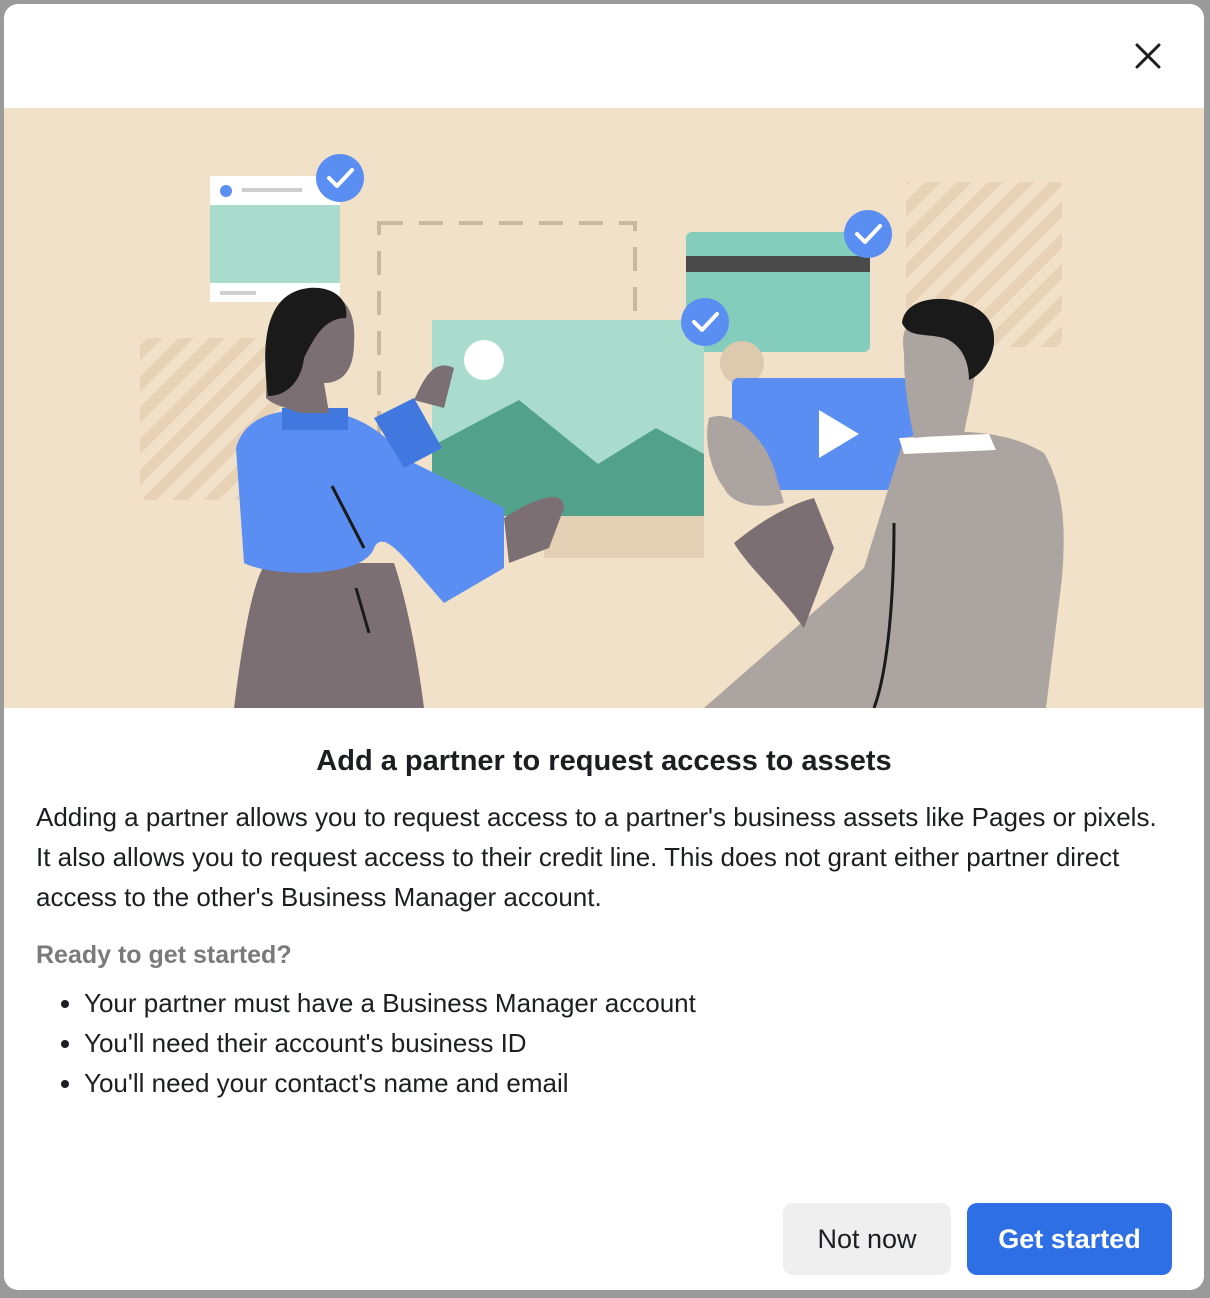 This screenshot has height=1298, width=1210. What do you see at coordinates (1069, 1239) in the screenshot?
I see `get-started-button: Get started` at bounding box center [1069, 1239].